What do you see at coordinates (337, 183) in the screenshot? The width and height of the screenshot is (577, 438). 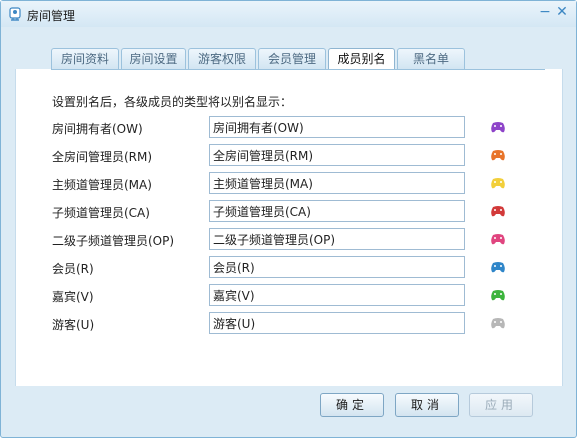 I see `alias-input-main-channel-admin` at bounding box center [337, 183].